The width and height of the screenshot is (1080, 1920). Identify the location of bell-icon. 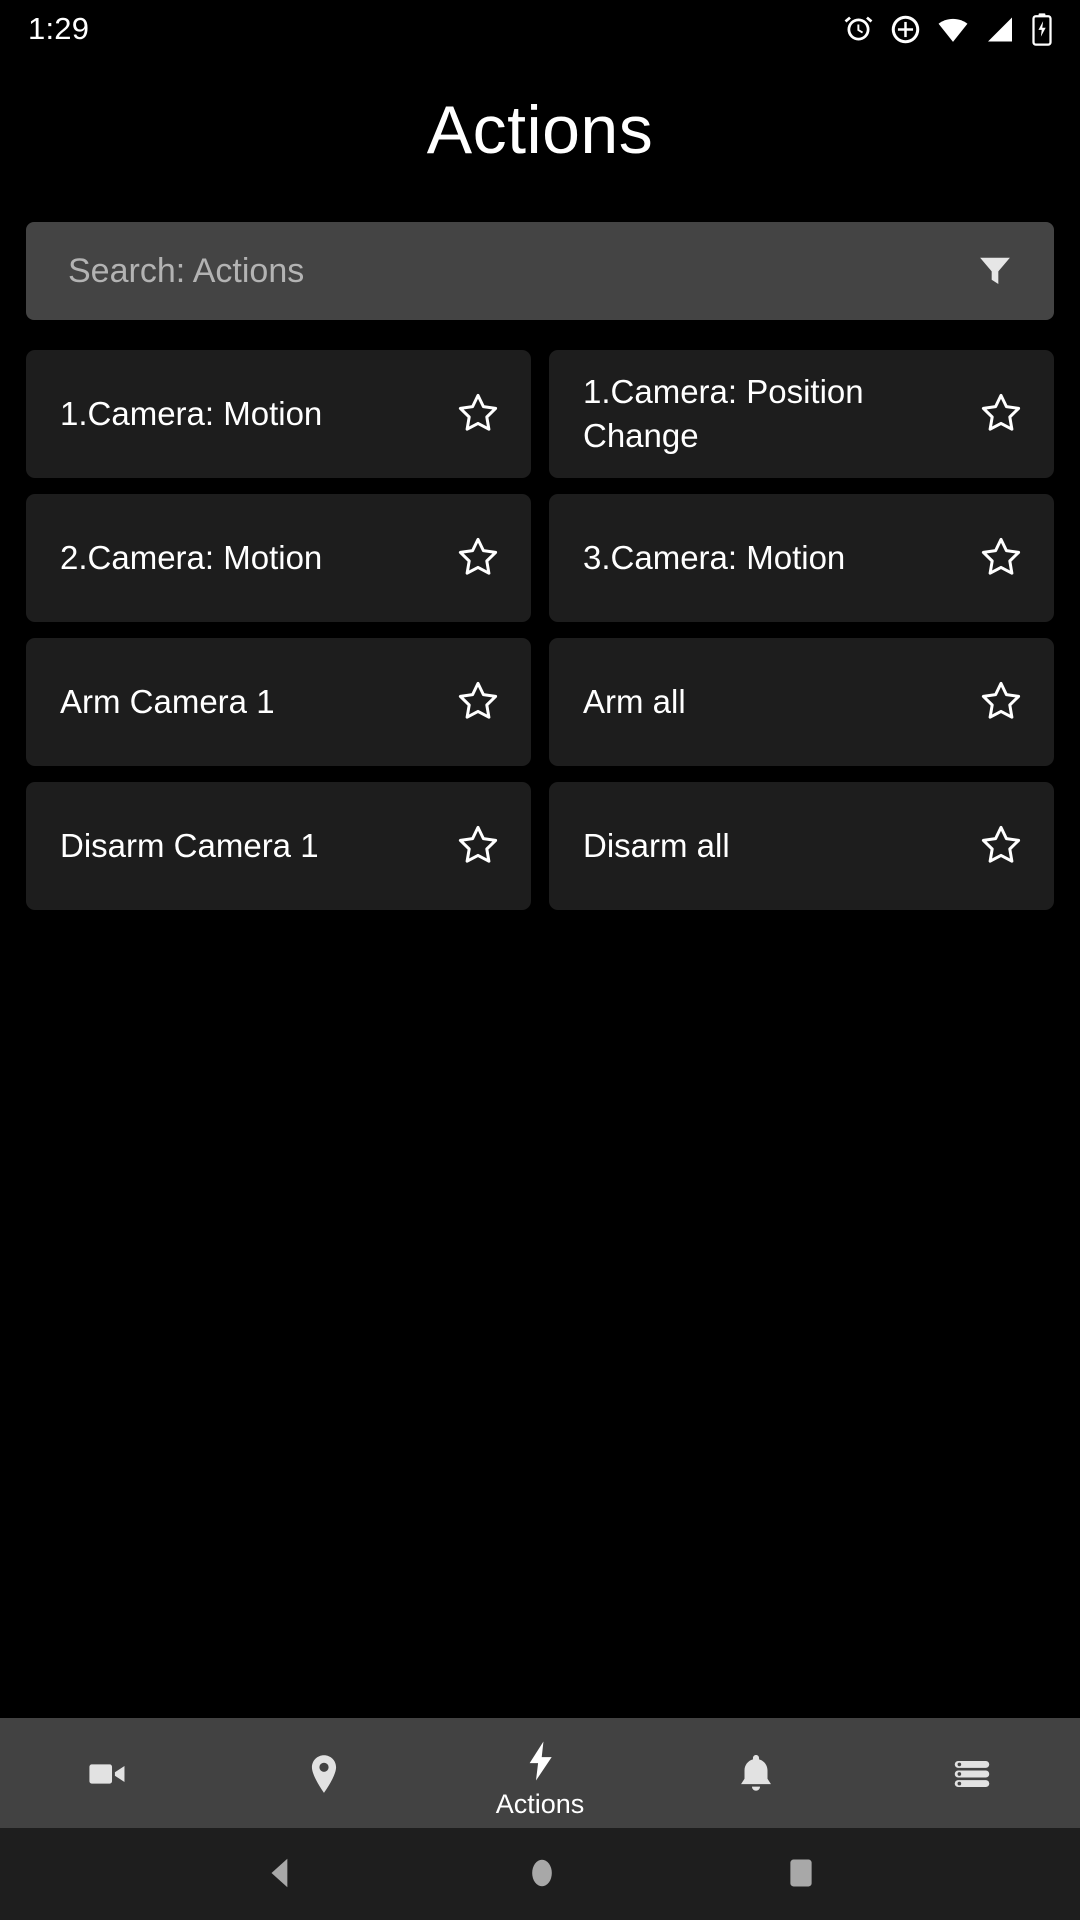
(756, 1774).